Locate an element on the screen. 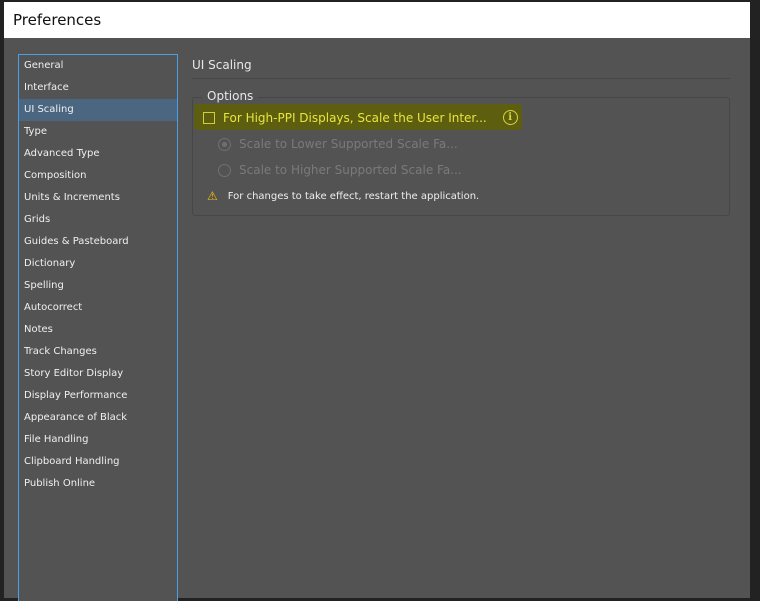  sidebar-item-dictionary: Dictionary is located at coordinates (98, 264).